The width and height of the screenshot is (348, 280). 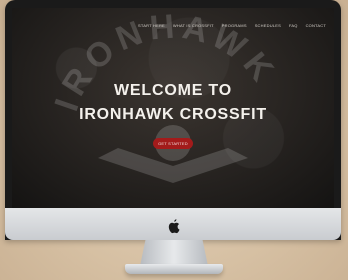 What do you see at coordinates (174, 269) in the screenshot?
I see `monitor-stand-base` at bounding box center [174, 269].